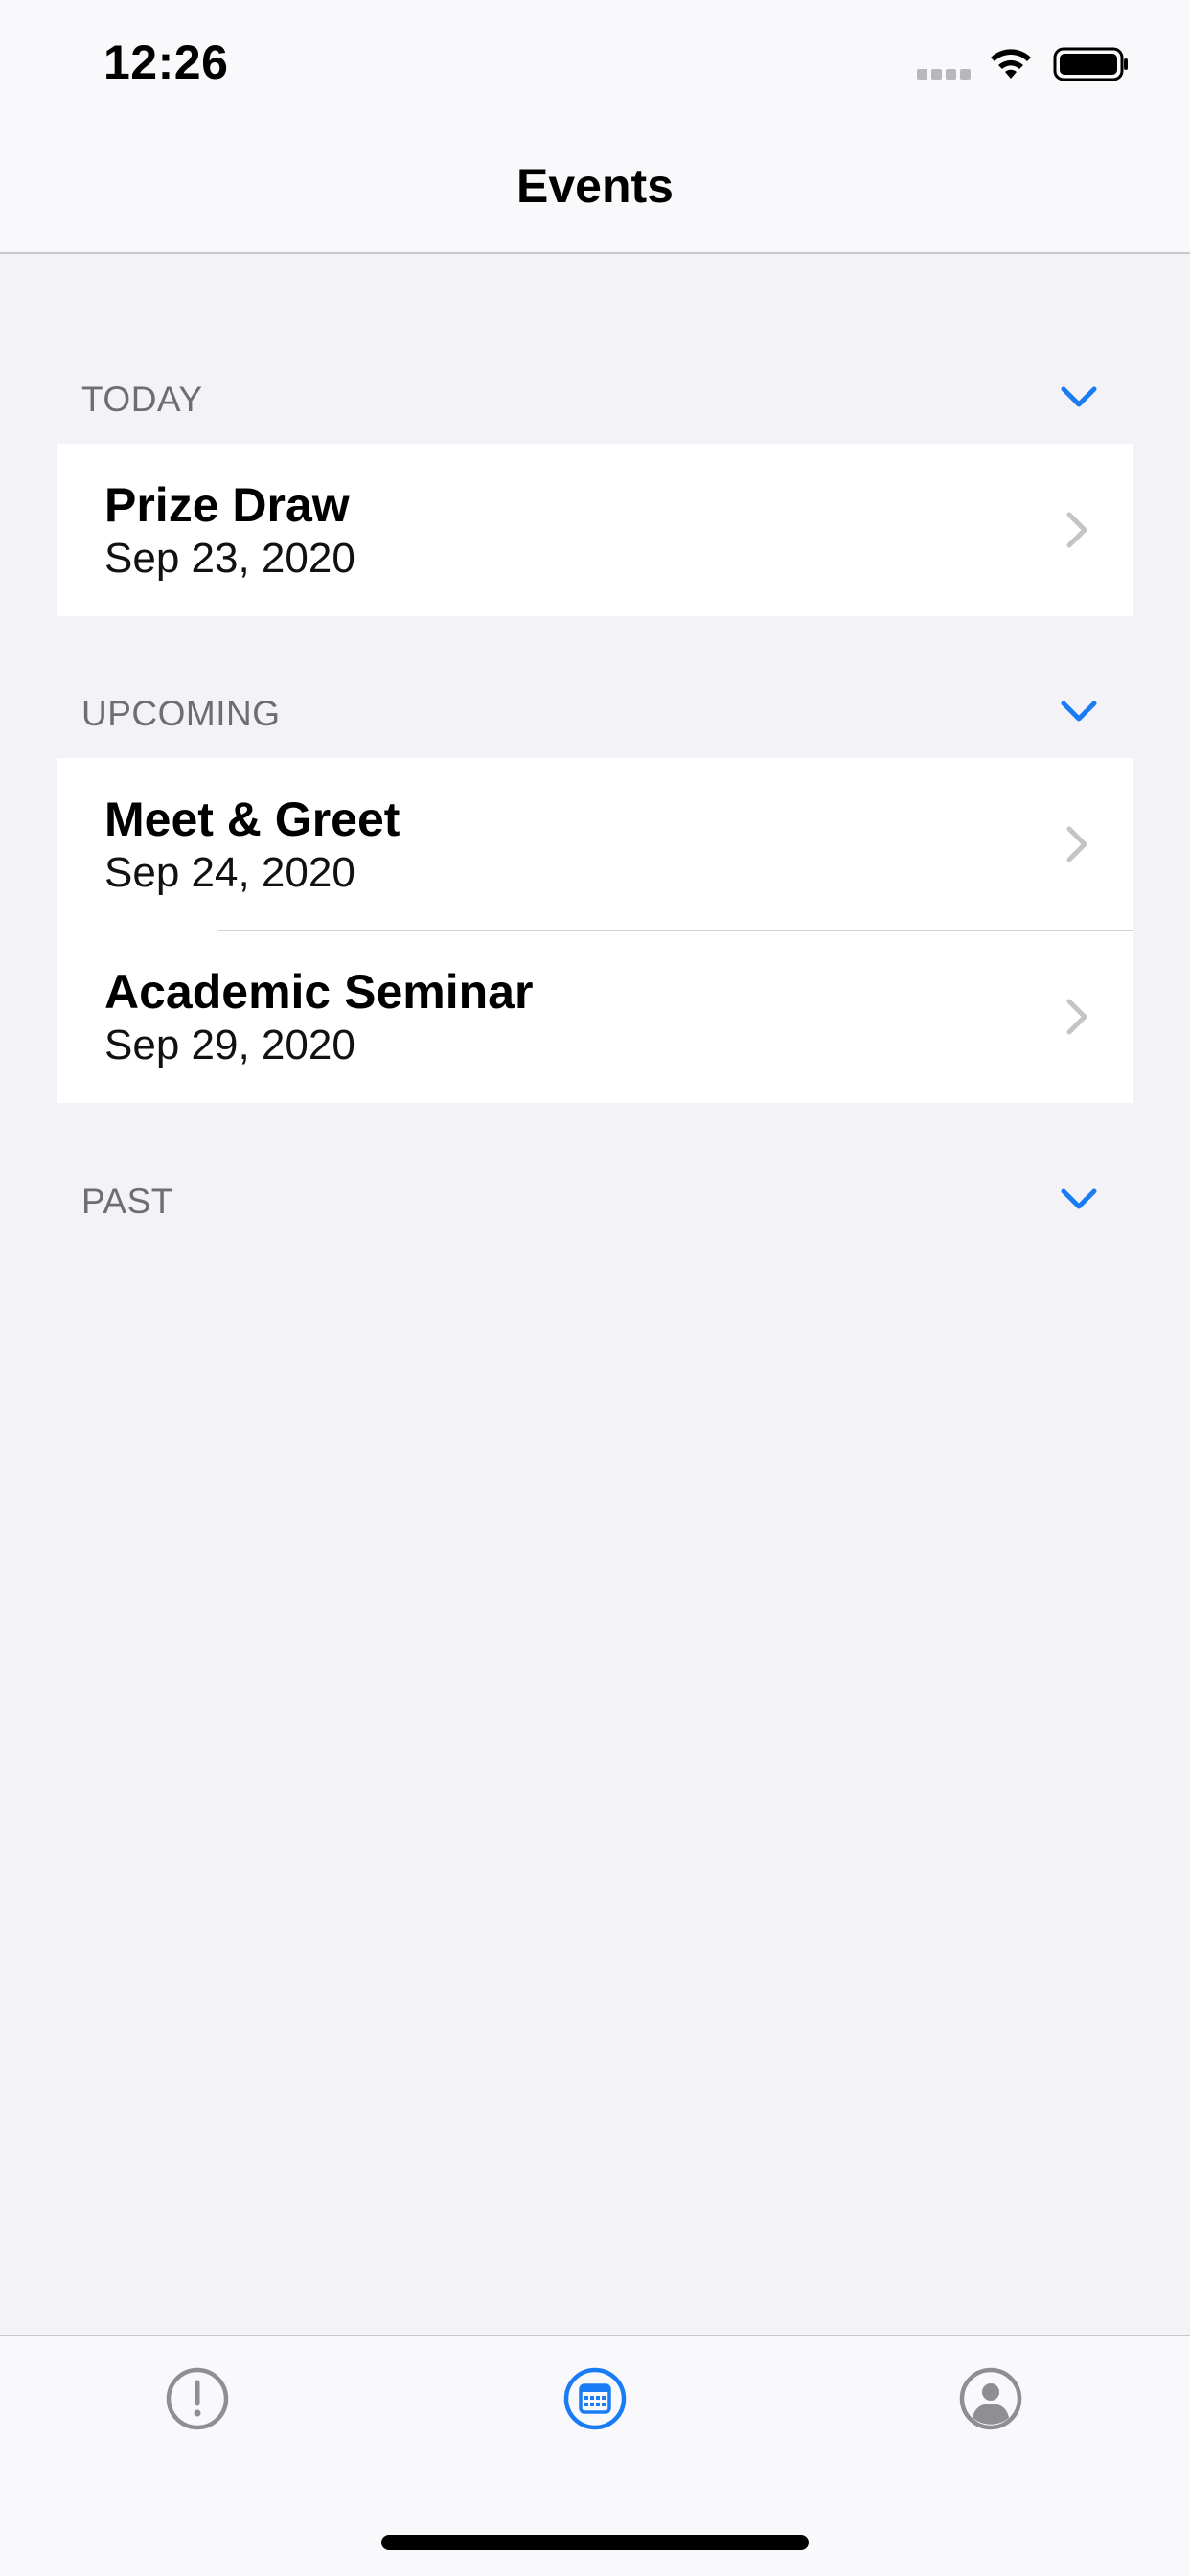  I want to click on event-row-prize-draw: Prize Draw Sep 23, 2020, so click(595, 530).